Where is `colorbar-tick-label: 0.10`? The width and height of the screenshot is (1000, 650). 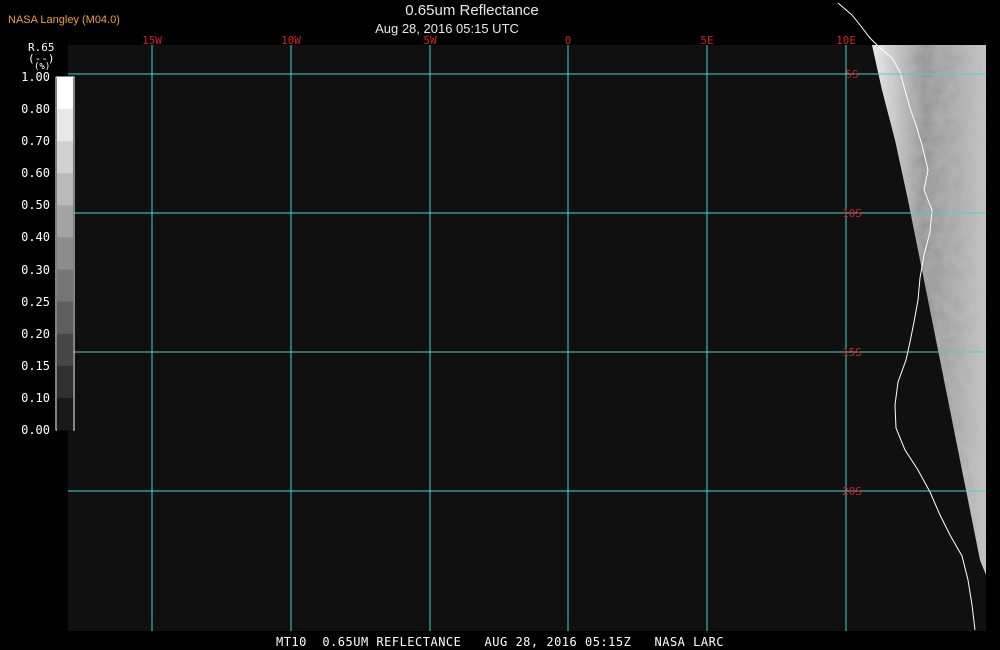 colorbar-tick-label: 0.10 is located at coordinates (35, 397).